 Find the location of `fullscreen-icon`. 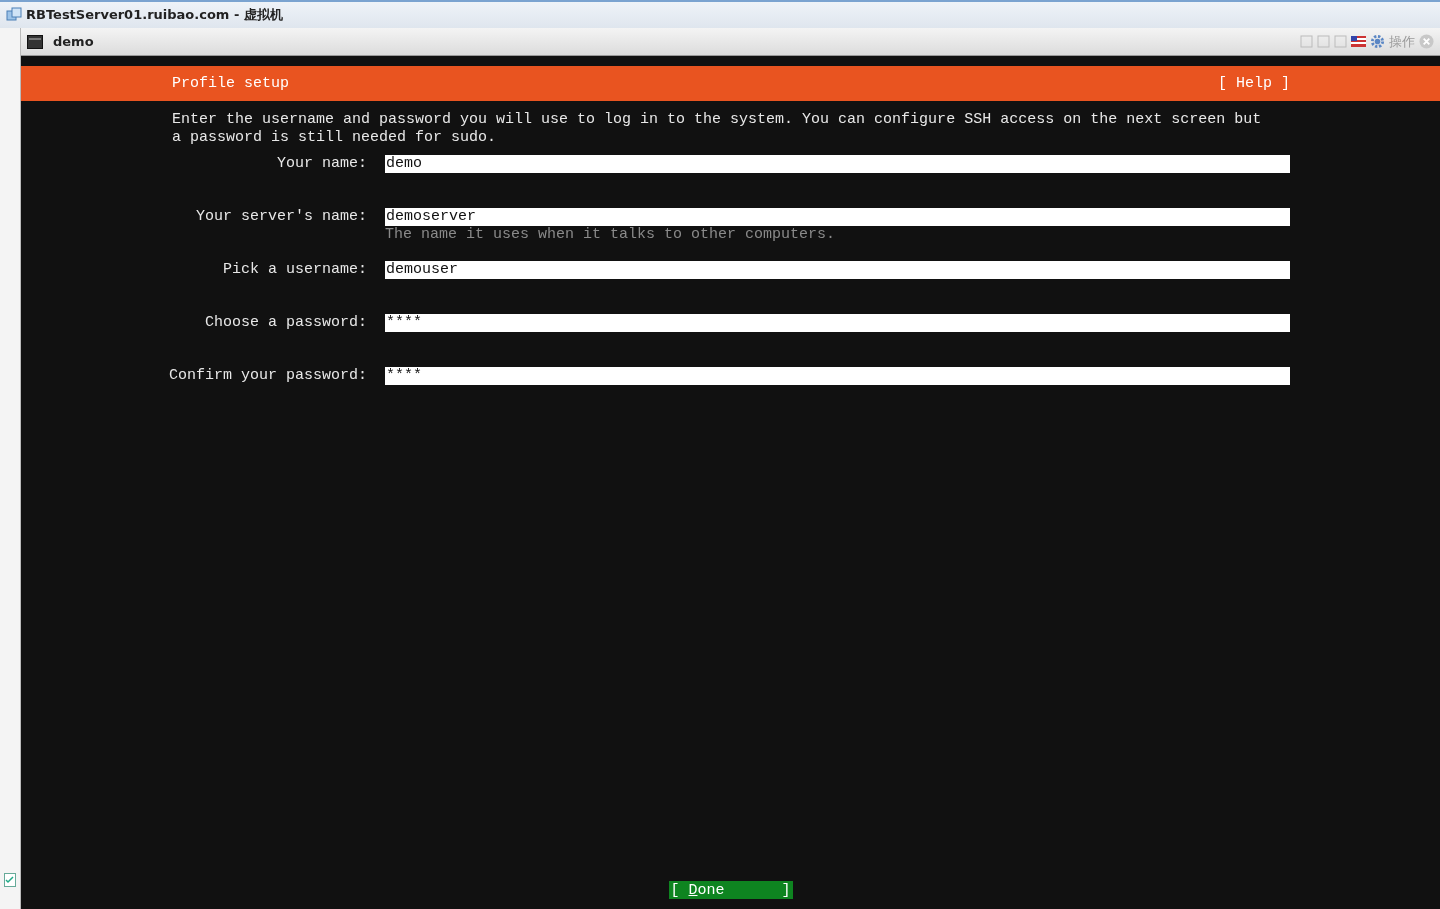

fullscreen-icon is located at coordinates (1340, 41).